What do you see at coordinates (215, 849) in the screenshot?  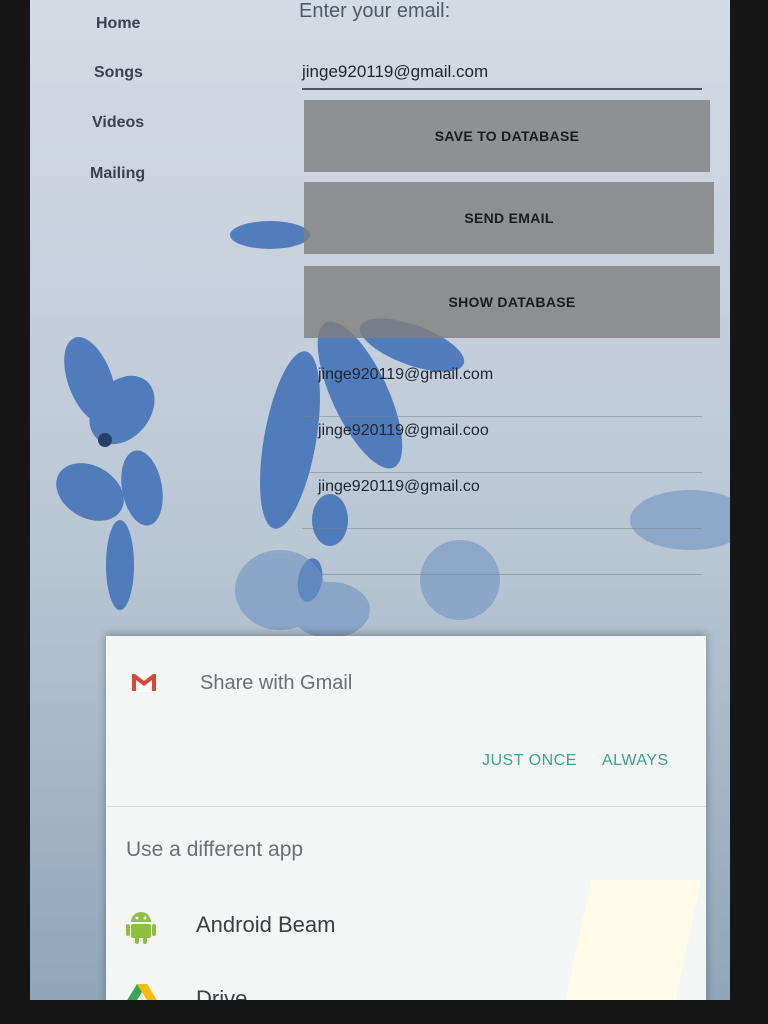 I see `different-app-heading: Use a different app` at bounding box center [215, 849].